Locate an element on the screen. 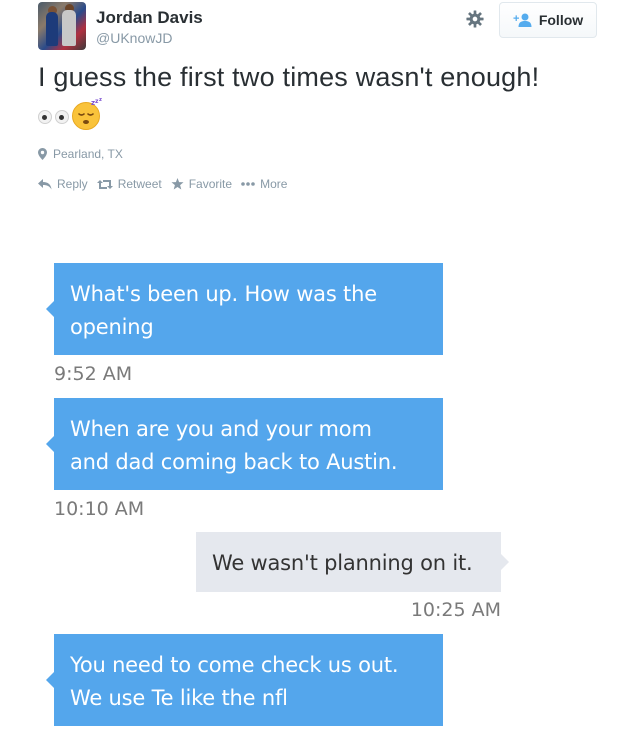 This screenshot has height=734, width=638. emoji-row: z z z is located at coordinates (71, 114).